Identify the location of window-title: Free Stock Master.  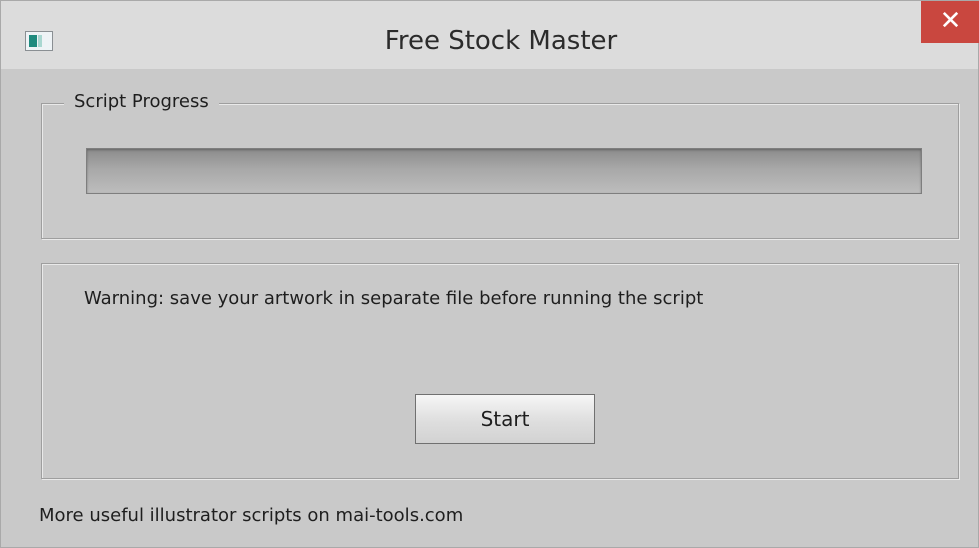
(501, 41).